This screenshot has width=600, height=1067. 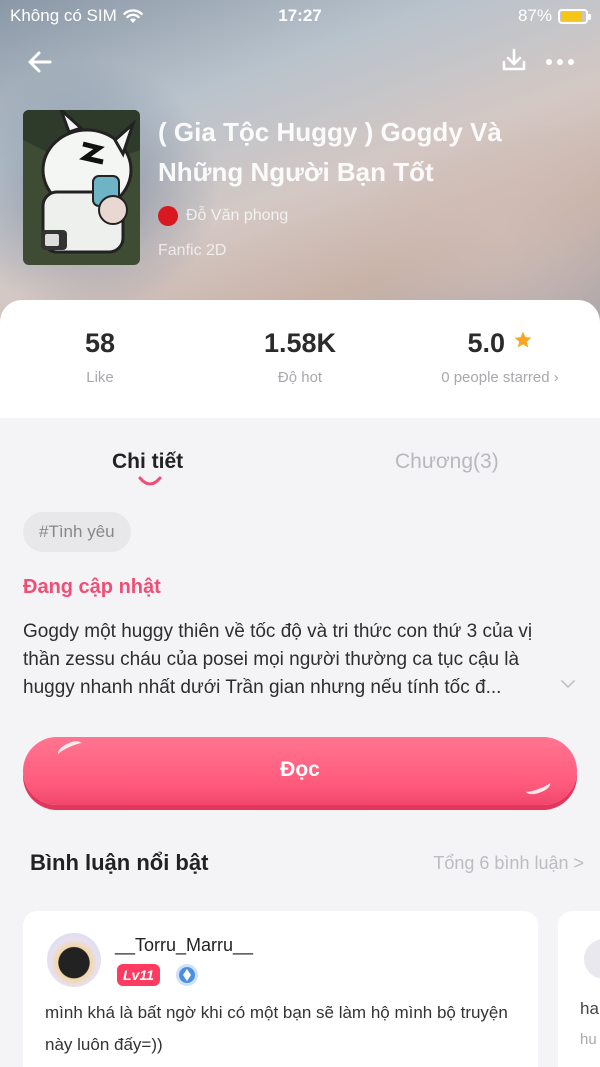 What do you see at coordinates (40, 62) in the screenshot?
I see `back-arrow-icon` at bounding box center [40, 62].